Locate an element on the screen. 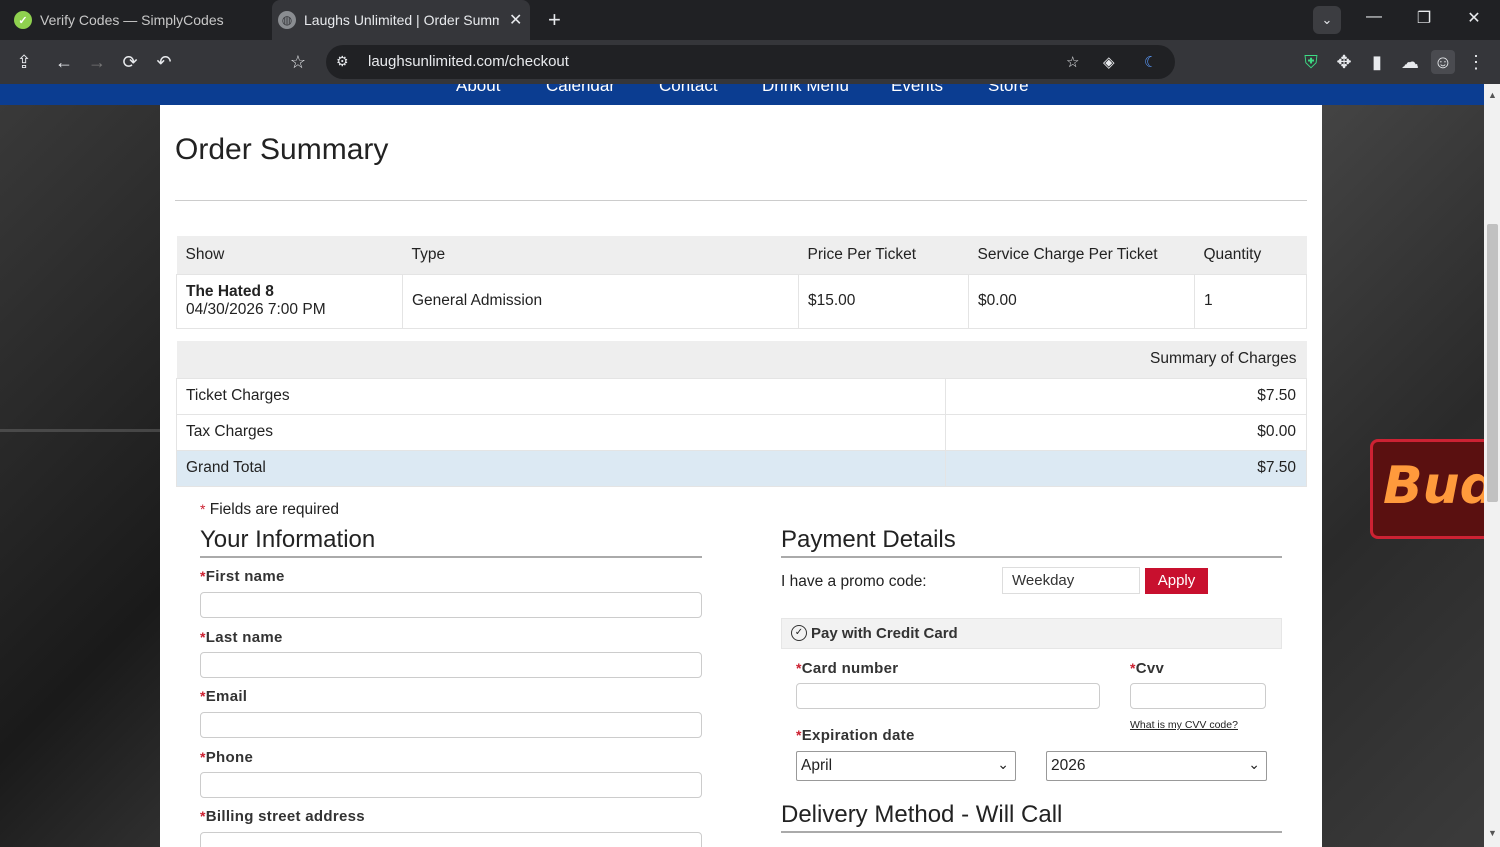 The width and height of the screenshot is (1500, 847). extensions-puzzle-icon: ✥ is located at coordinates (1344, 62).